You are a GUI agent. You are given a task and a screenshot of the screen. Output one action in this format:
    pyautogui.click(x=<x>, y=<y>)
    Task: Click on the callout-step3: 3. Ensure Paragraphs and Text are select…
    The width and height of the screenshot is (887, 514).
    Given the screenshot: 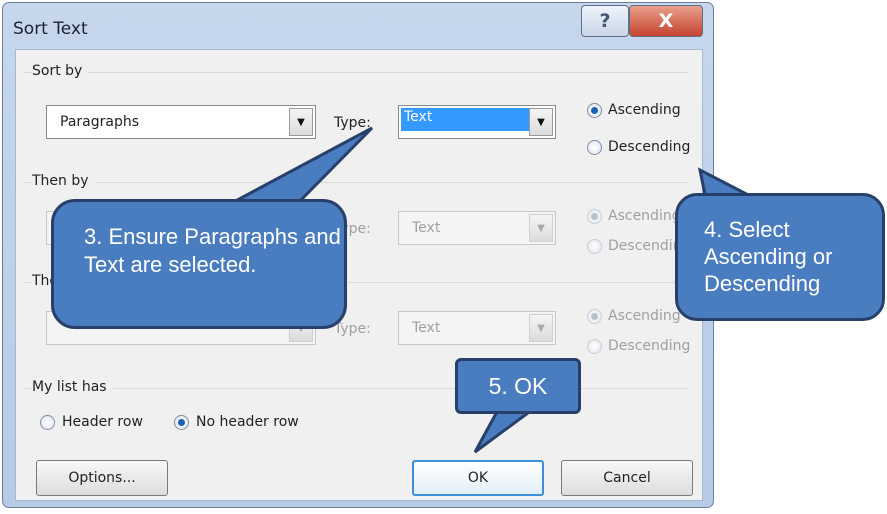 What is the action you would take?
    pyautogui.click(x=199, y=264)
    